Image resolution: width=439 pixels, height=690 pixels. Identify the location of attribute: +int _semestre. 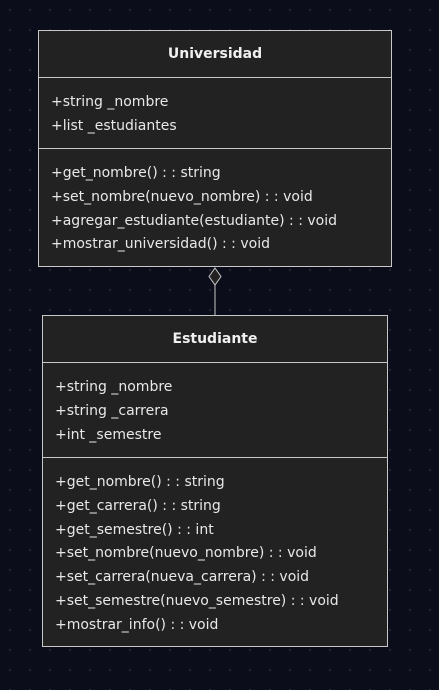
(108, 434).